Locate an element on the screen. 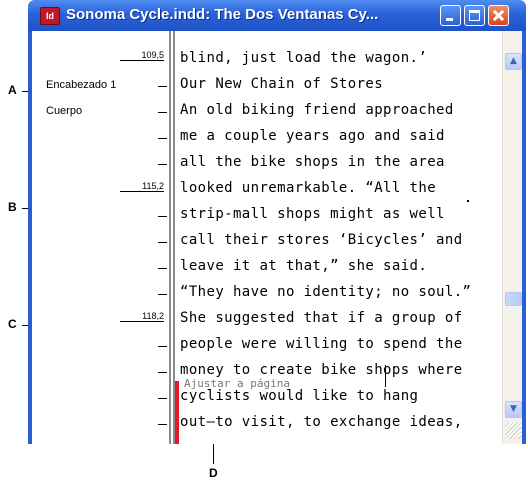 The height and width of the screenshot is (482, 528). minimize-icon is located at coordinates (449, 19).